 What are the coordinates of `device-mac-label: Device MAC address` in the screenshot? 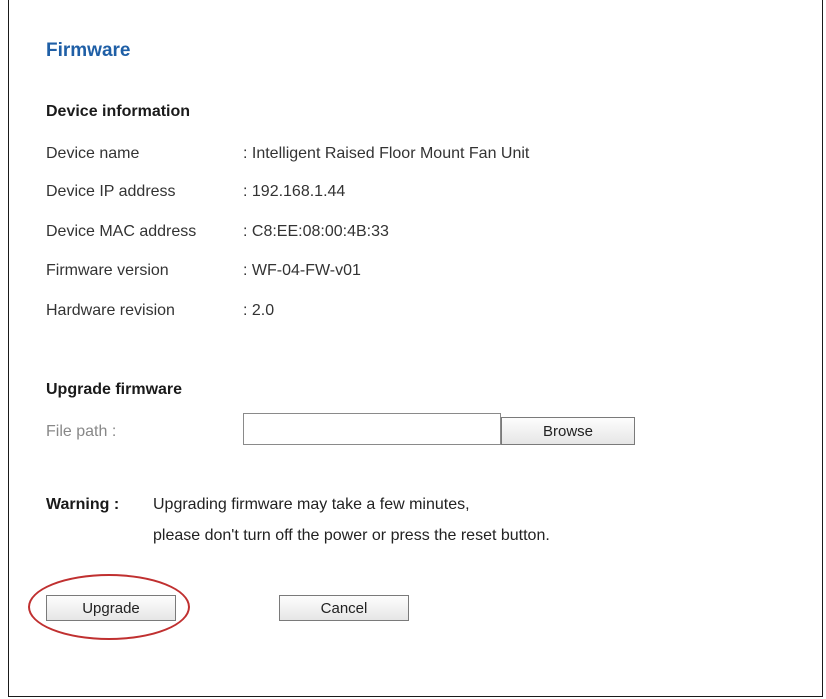 It's located at (121, 231).